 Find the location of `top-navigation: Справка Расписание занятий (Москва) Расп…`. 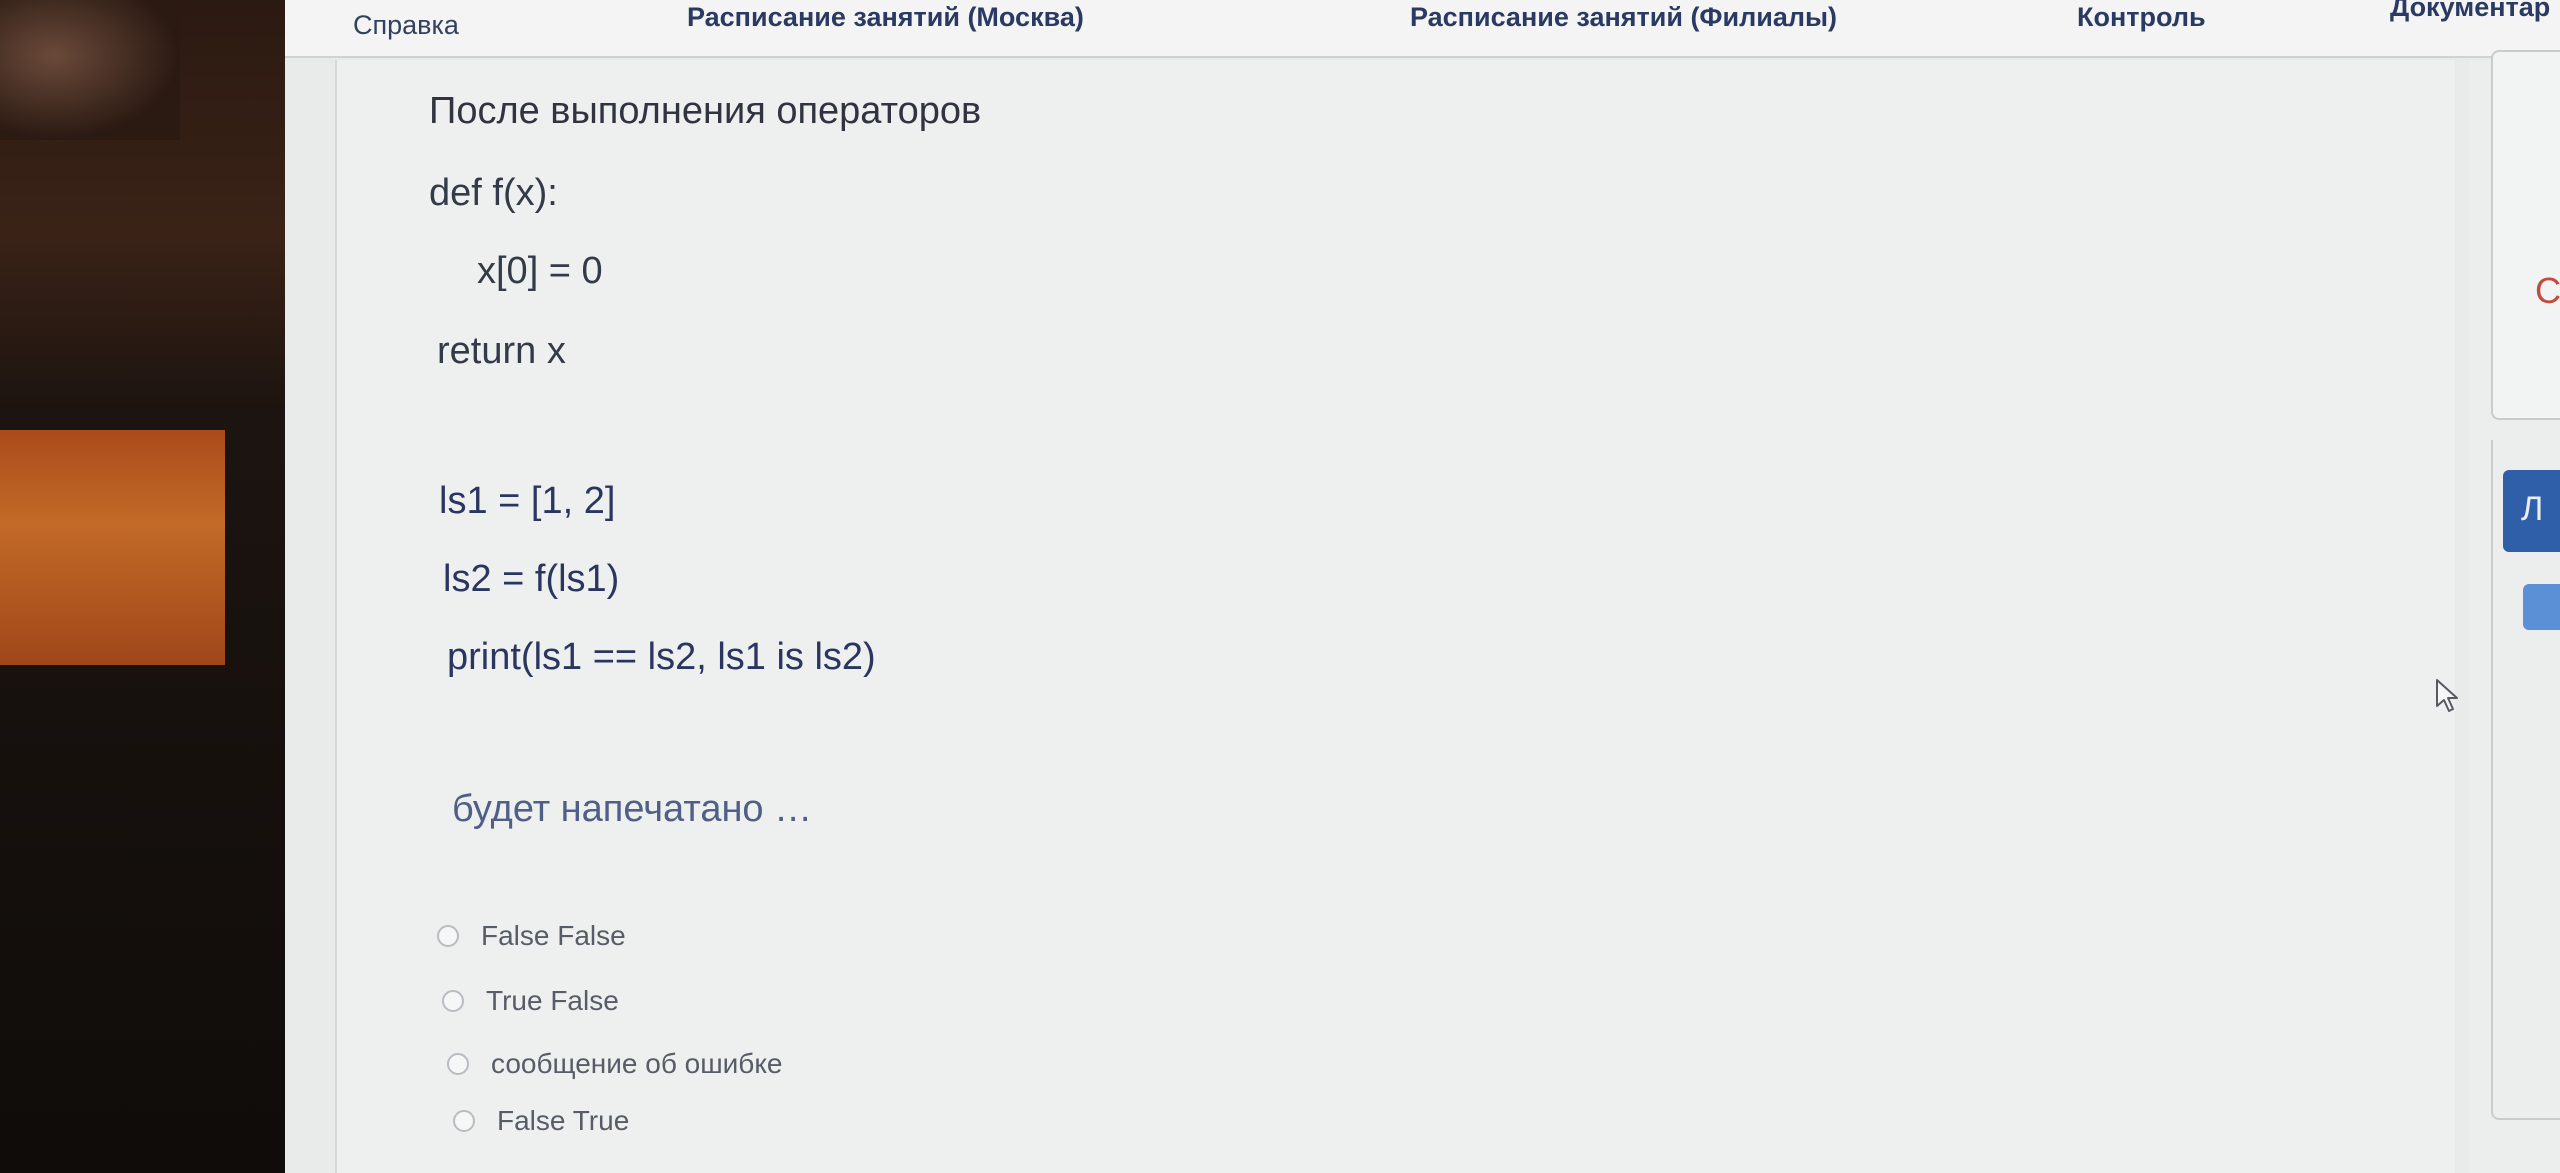

top-navigation: Справка Расписание занятий (Москва) Расп… is located at coordinates (1422, 29).